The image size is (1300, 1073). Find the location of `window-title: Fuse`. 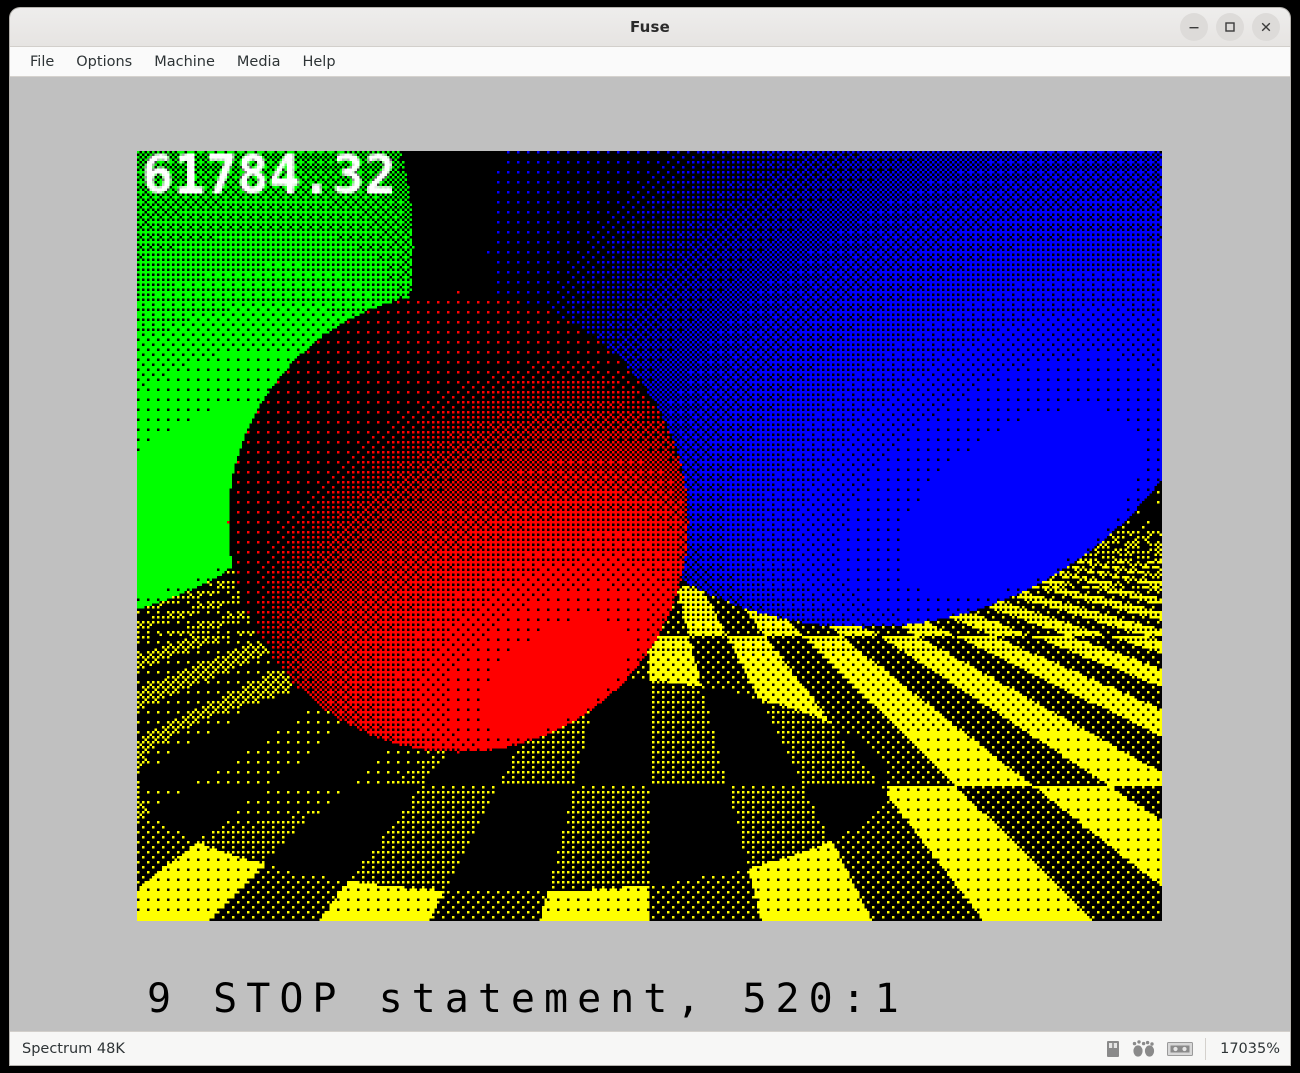

window-title: Fuse is located at coordinates (650, 27).